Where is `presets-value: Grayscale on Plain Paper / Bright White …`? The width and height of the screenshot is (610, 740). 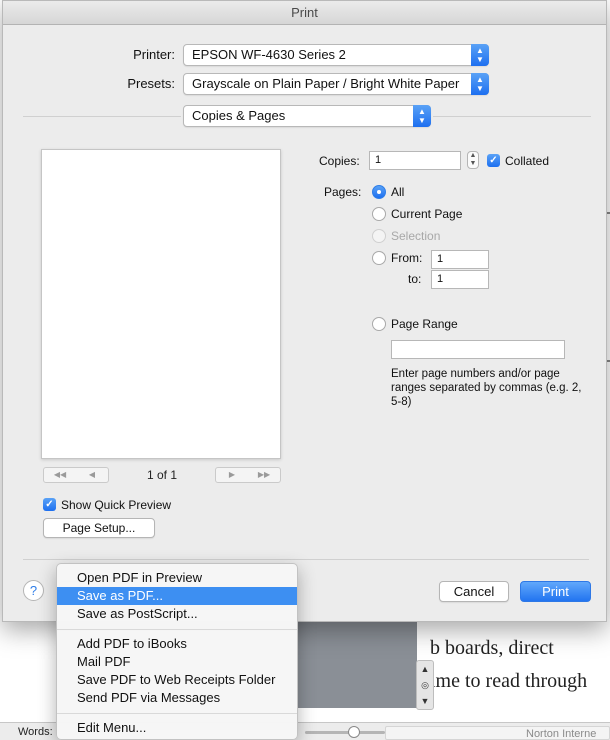 presets-value: Grayscale on Plain Paper / Bright White … is located at coordinates (326, 83).